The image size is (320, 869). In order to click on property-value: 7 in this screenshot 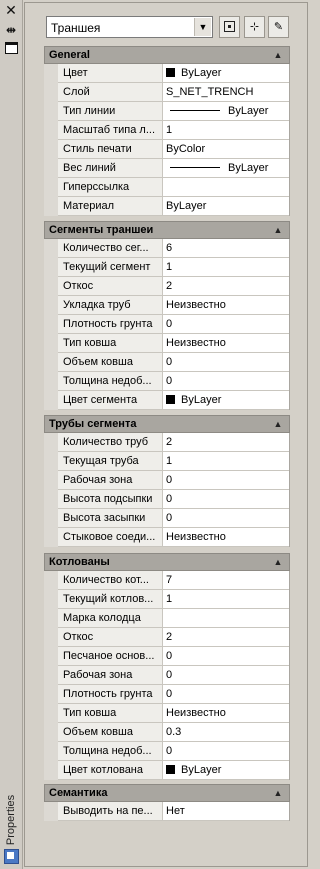, I will do `click(226, 580)`.